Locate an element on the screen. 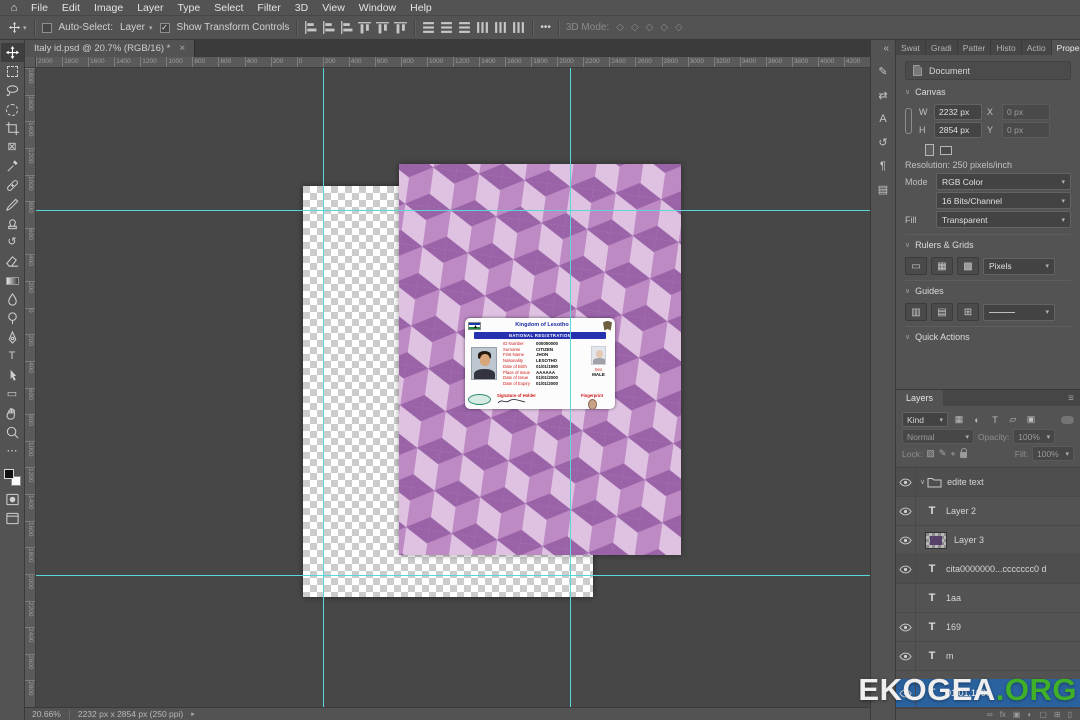 The image size is (1080, 720). menu-item: View is located at coordinates (333, 8).